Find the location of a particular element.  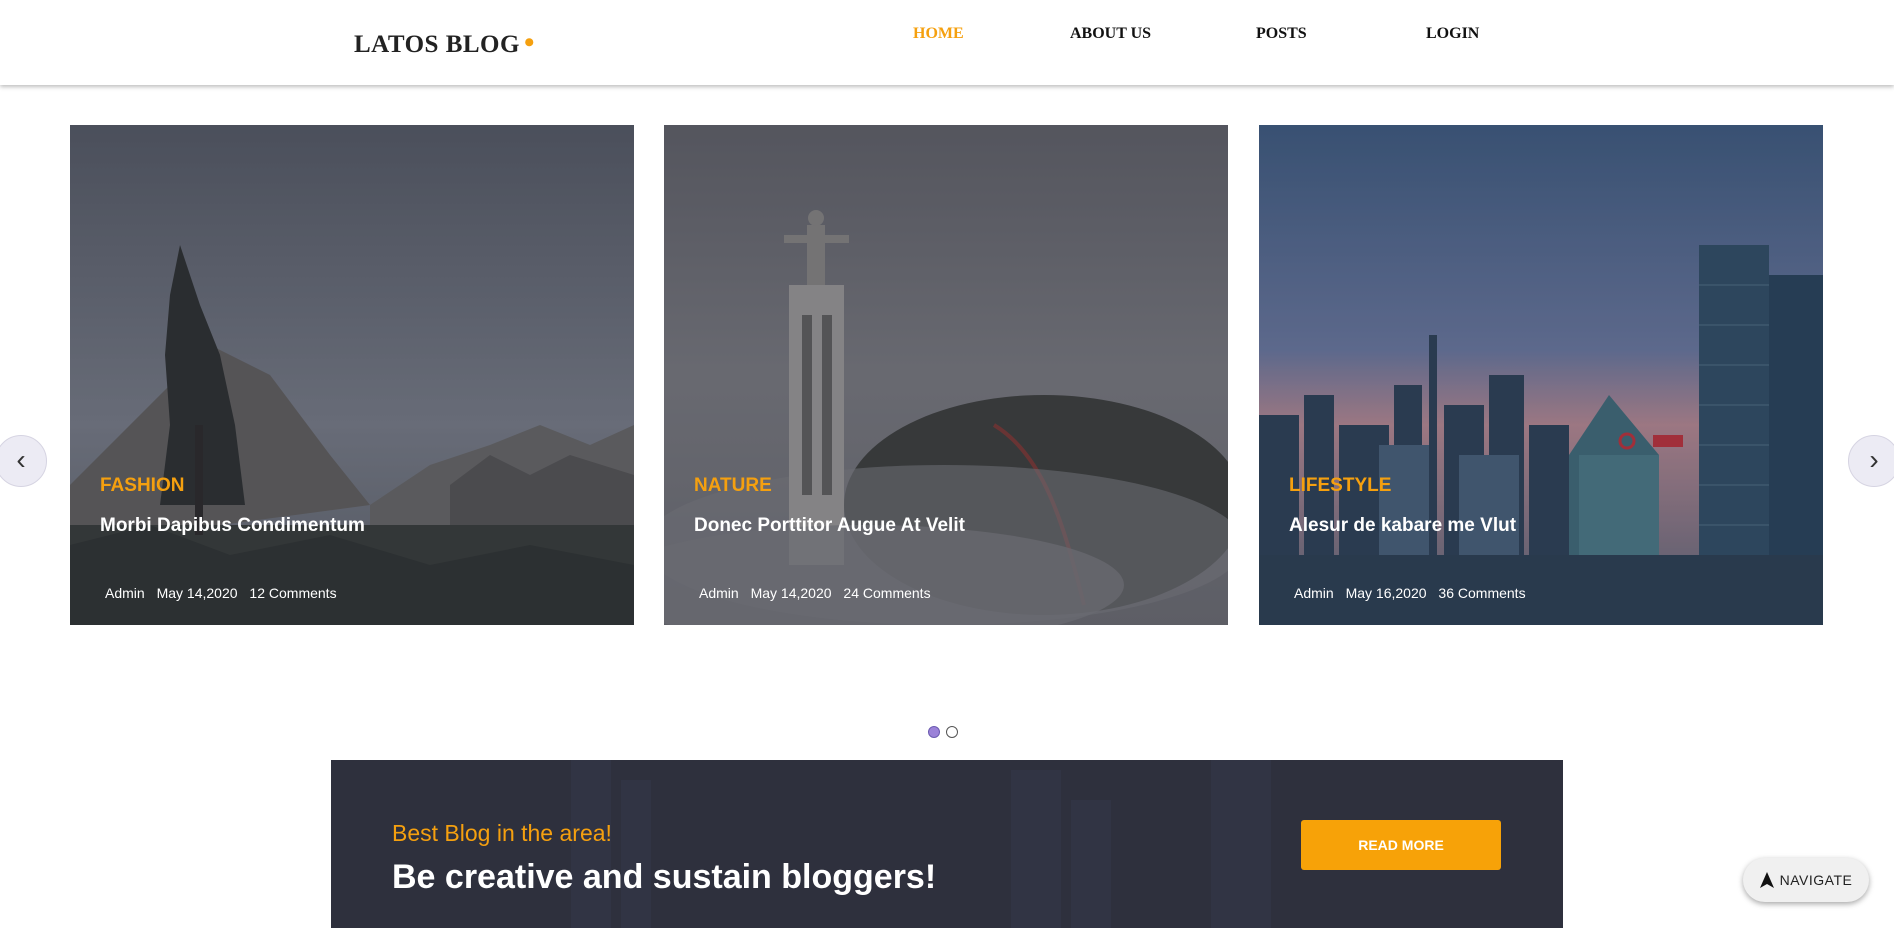

slider-dots is located at coordinates (943, 732).